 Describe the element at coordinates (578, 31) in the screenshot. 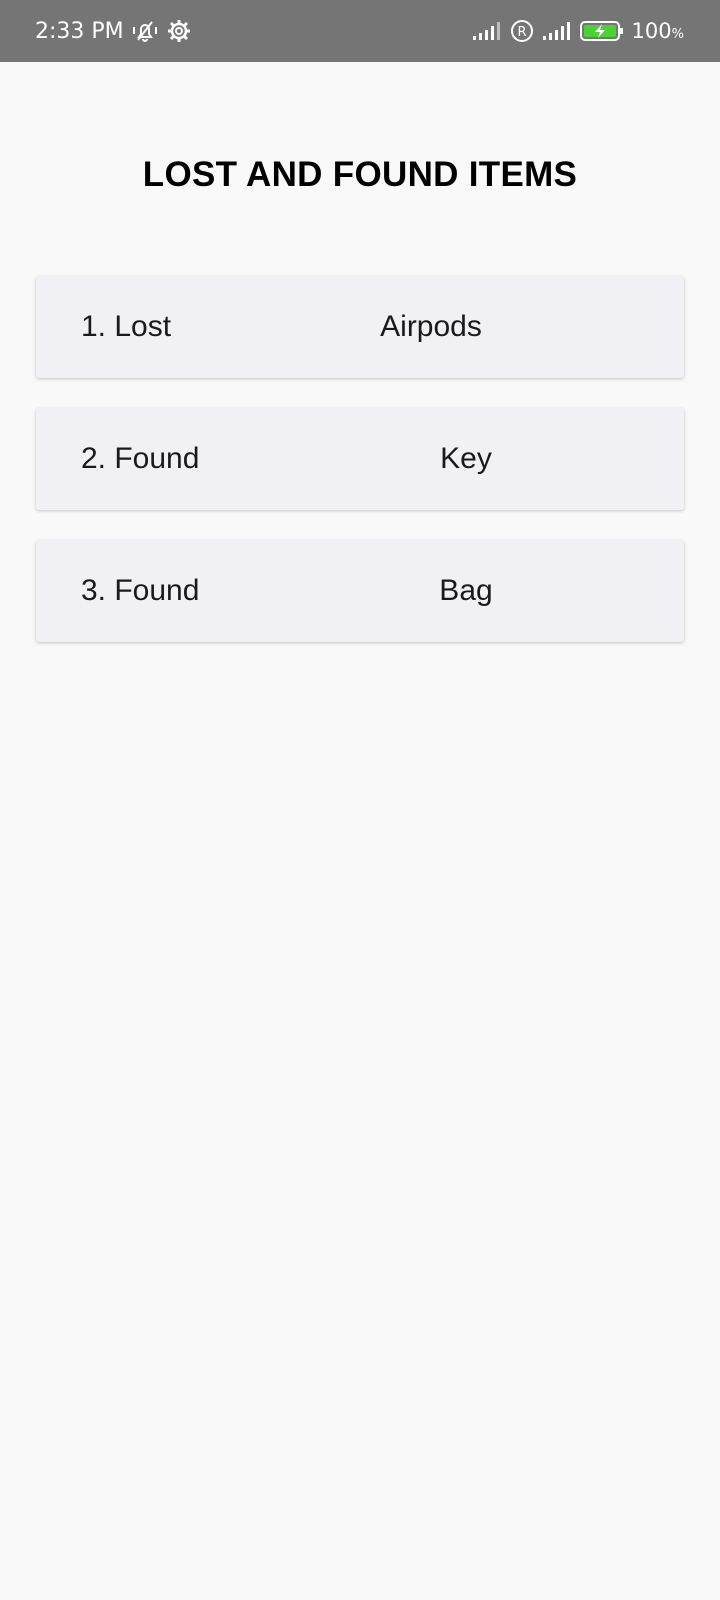

I see `status-right: R 100%` at that location.